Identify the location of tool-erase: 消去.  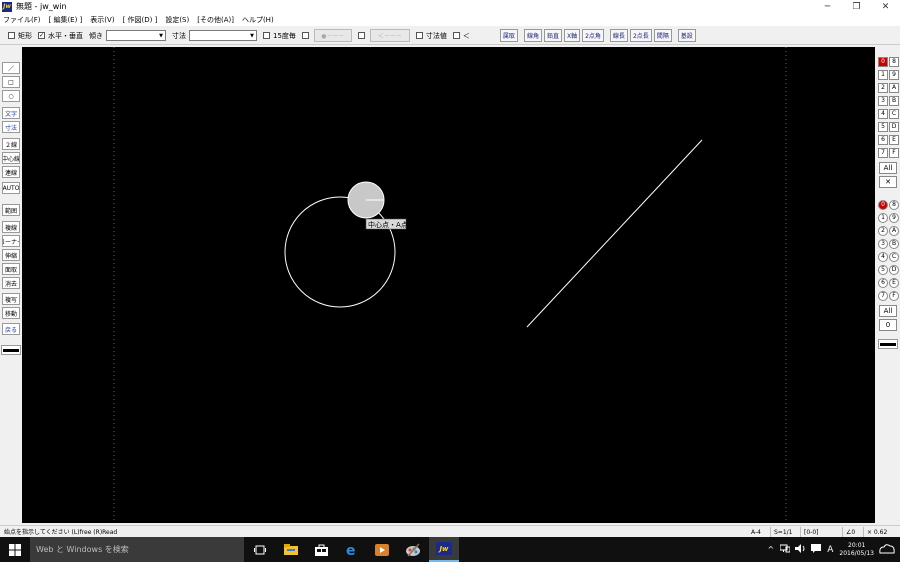
(11, 283).